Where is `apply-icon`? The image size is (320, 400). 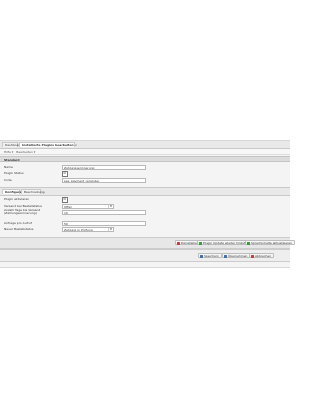 apply-icon is located at coordinates (225, 256).